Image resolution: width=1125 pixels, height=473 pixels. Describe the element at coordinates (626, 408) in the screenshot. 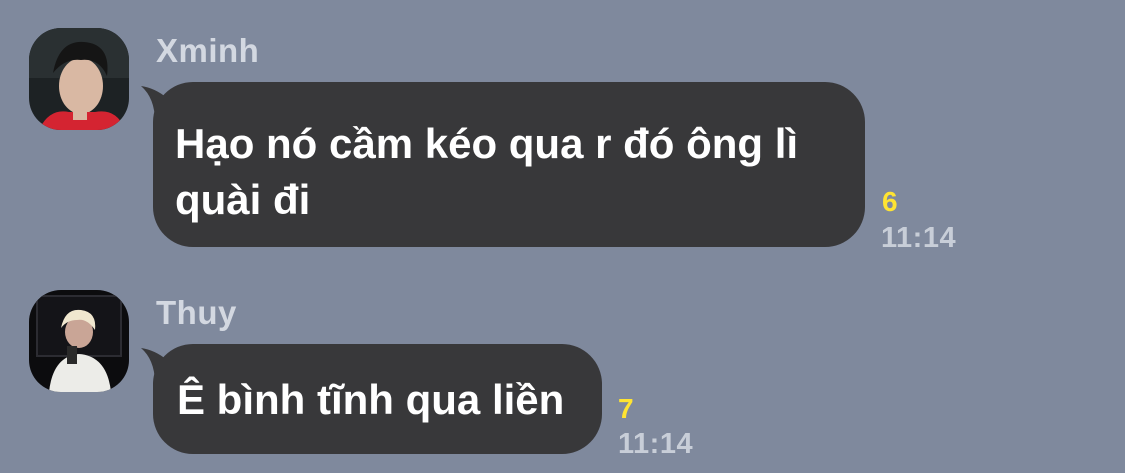

I see `read-count: 7` at that location.